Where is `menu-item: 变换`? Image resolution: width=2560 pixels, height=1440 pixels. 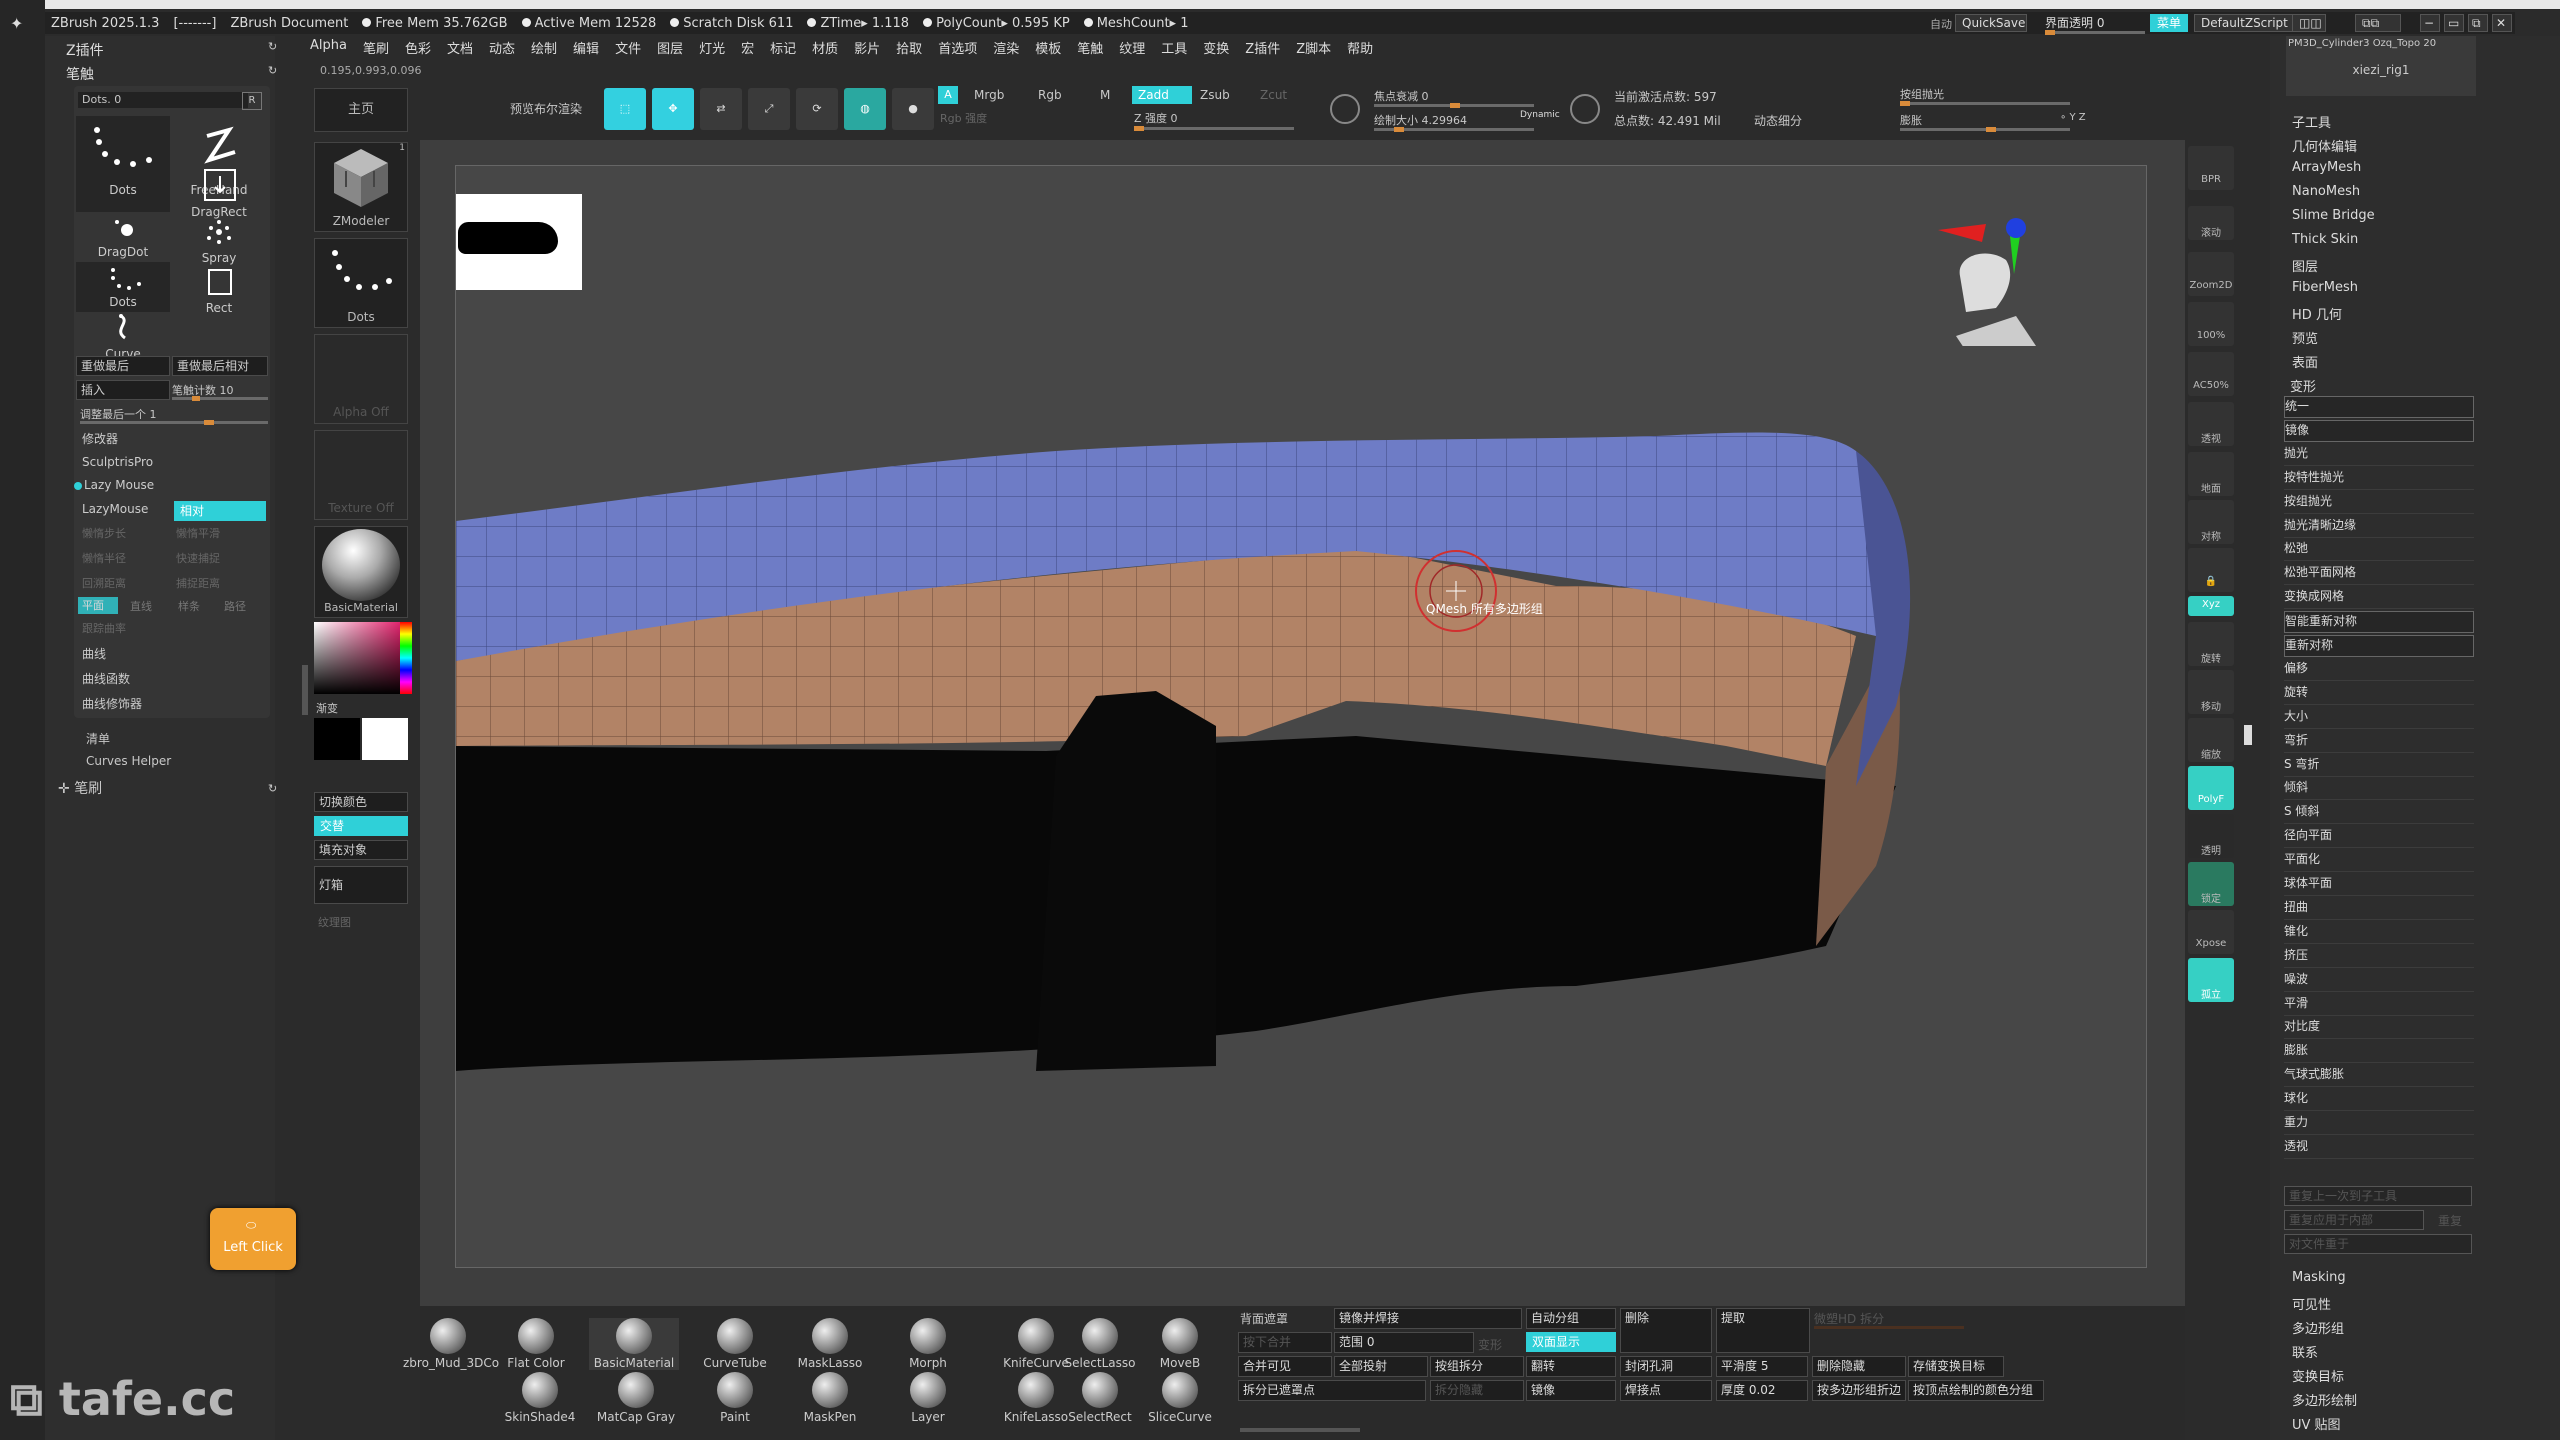 menu-item: 变换 is located at coordinates (1216, 48).